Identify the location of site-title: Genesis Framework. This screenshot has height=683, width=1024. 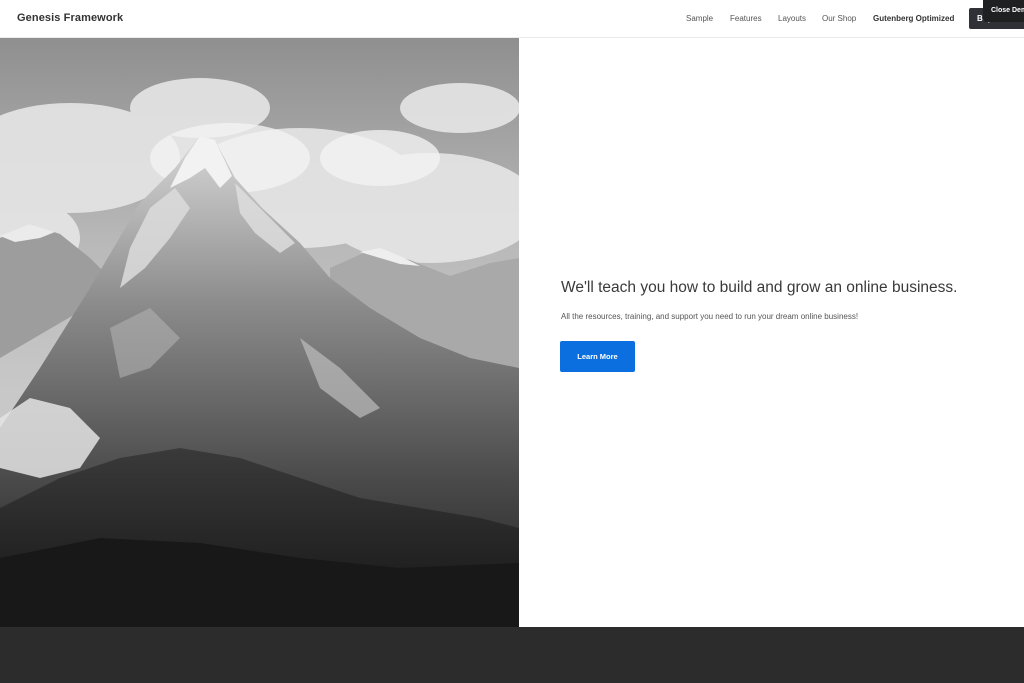
(70, 18).